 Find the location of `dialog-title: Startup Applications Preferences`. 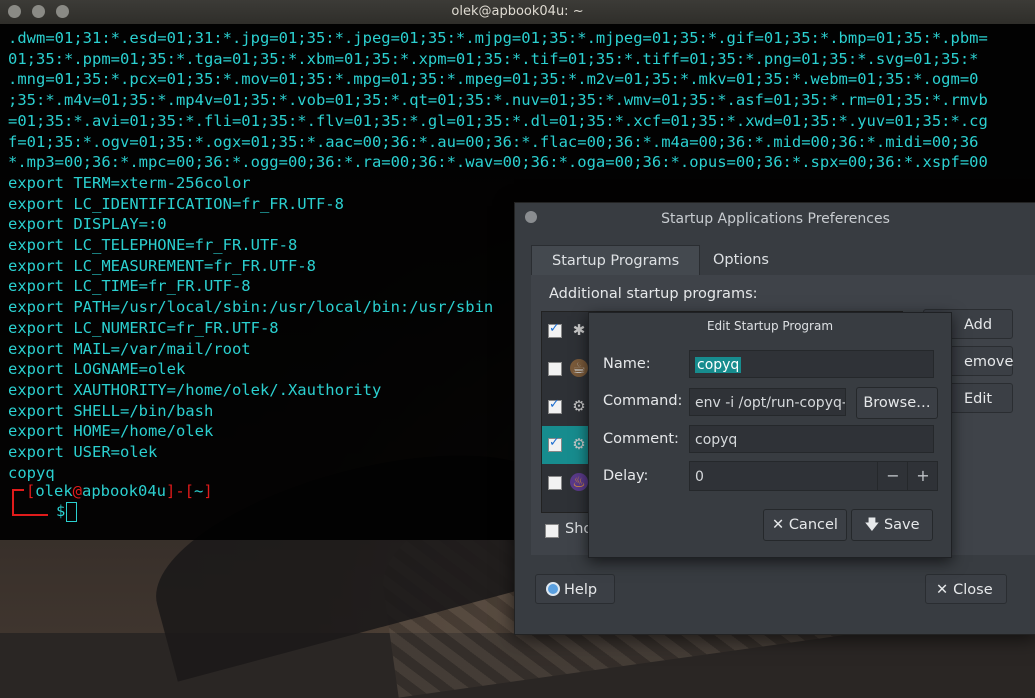

dialog-title: Startup Applications Preferences is located at coordinates (775, 219).